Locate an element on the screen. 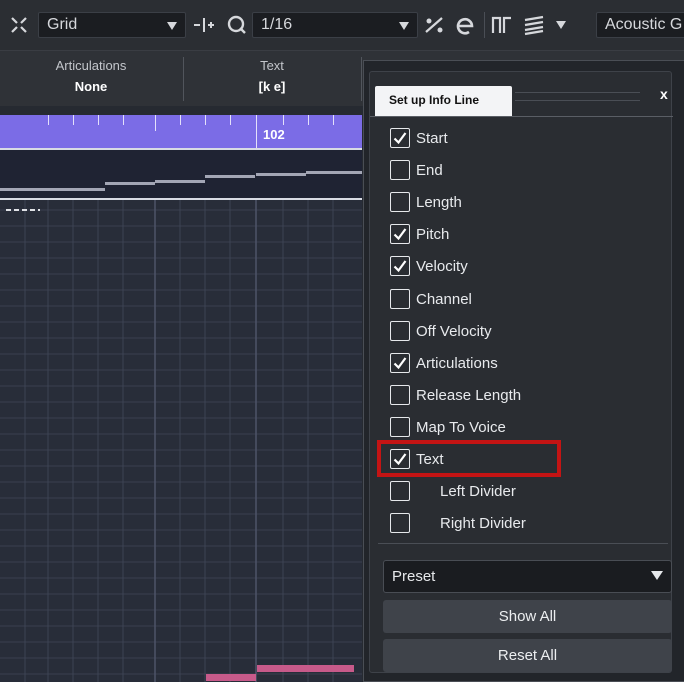 Image resolution: width=684 pixels, height=682 pixels. checkbox-row-map-to-voice: Map To Voice is located at coordinates (448, 427).